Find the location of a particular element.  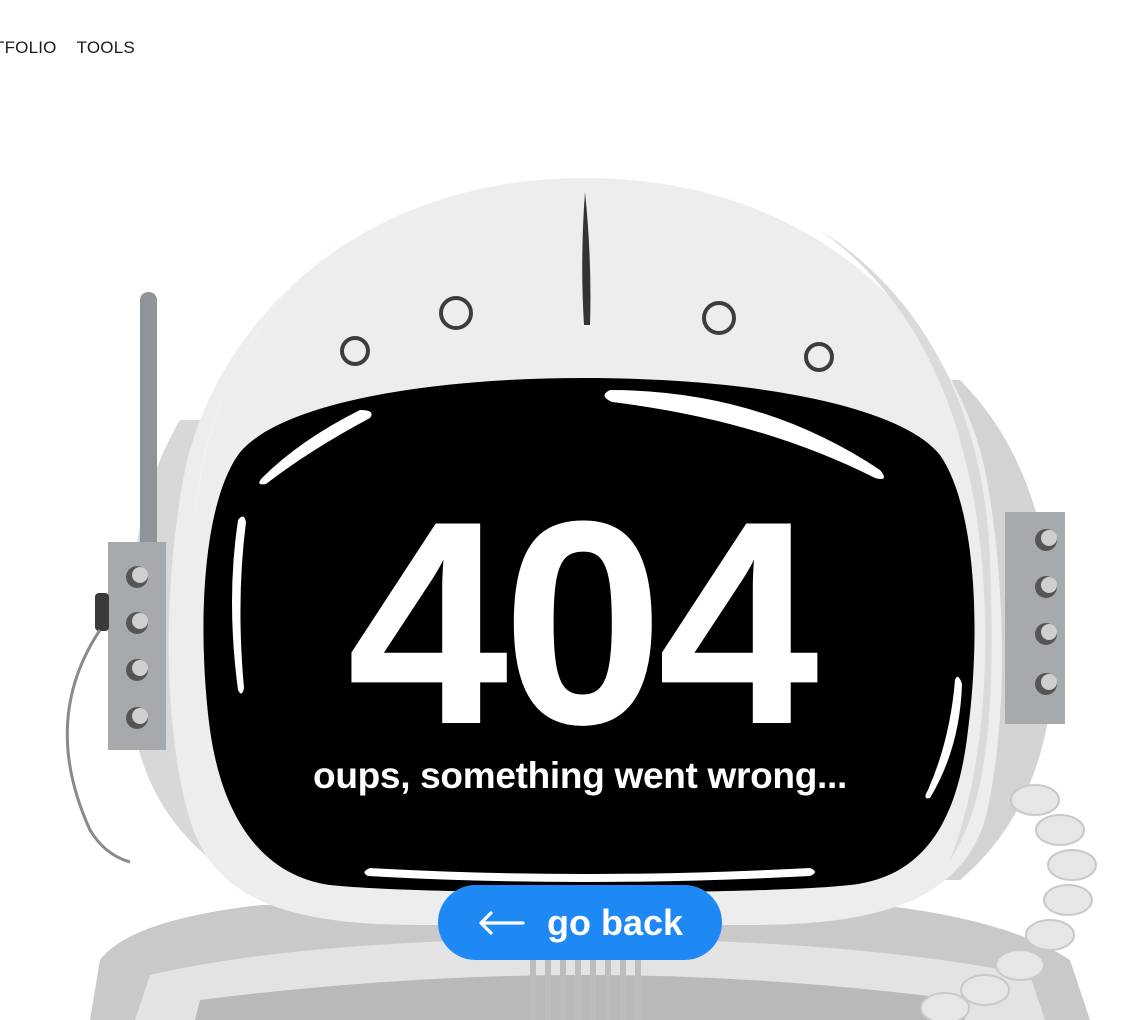

go-back-button: go back is located at coordinates (580, 922).